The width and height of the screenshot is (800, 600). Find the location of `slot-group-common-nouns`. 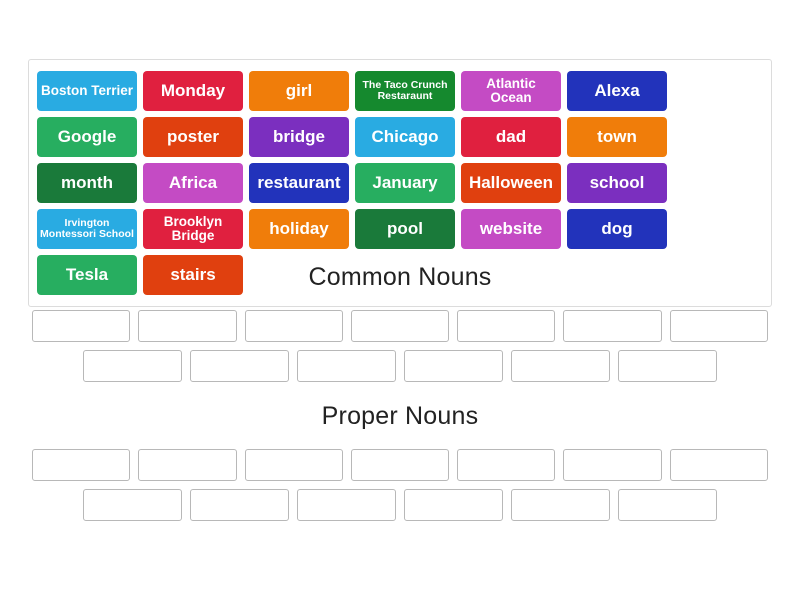

slot-group-common-nouns is located at coordinates (400, 345).